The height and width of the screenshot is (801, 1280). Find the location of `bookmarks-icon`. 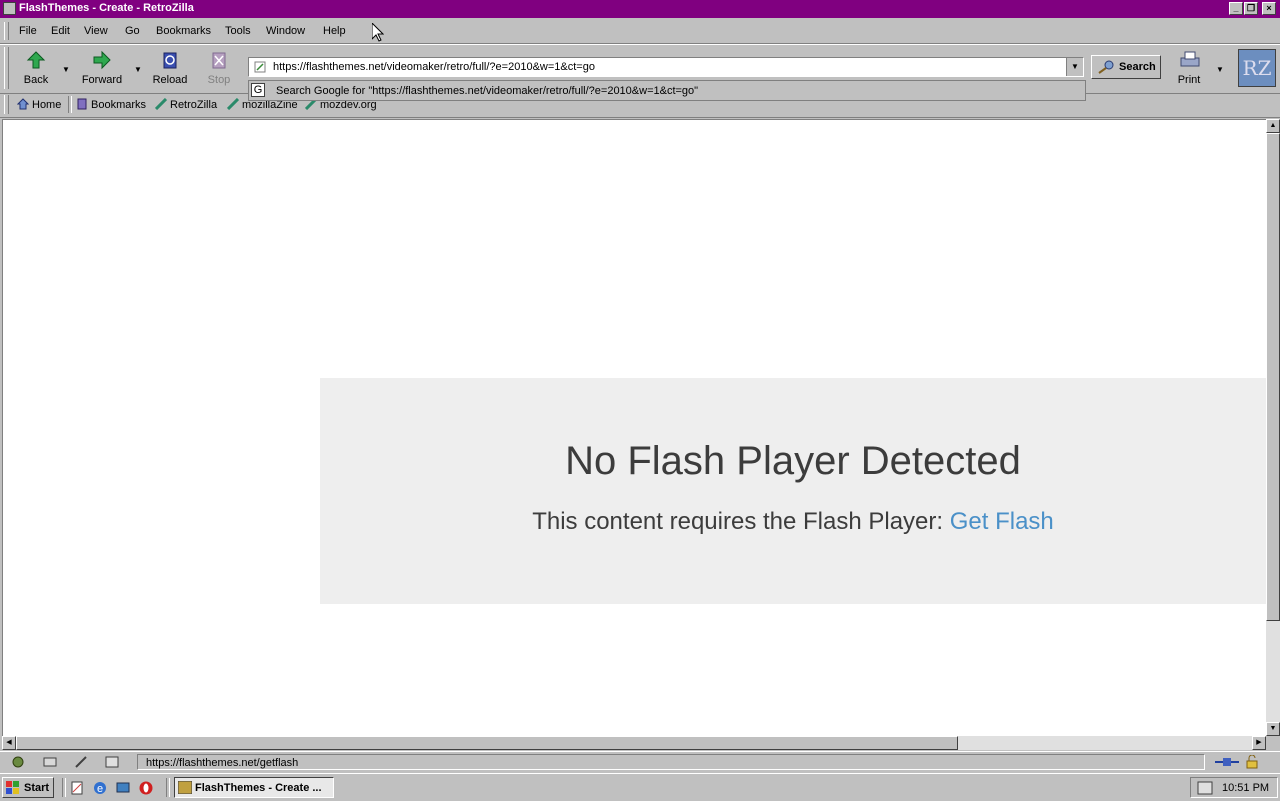

bookmarks-icon is located at coordinates (82, 104).